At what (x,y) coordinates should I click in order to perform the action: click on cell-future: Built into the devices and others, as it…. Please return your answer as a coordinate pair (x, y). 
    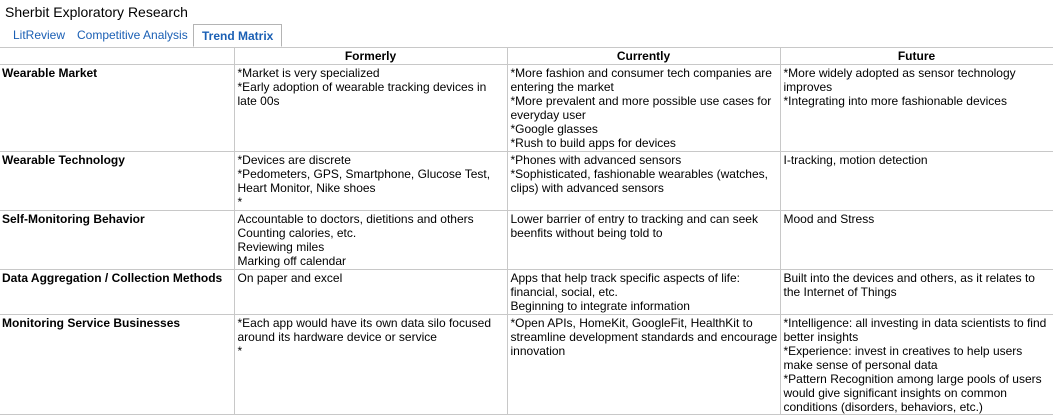
    Looking at the image, I should click on (916, 292).